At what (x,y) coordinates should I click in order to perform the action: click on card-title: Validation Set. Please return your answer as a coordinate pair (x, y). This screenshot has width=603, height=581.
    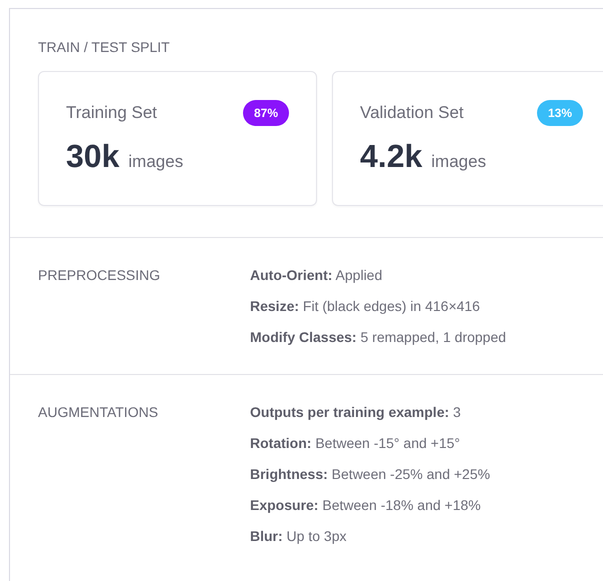
    Looking at the image, I should click on (412, 113).